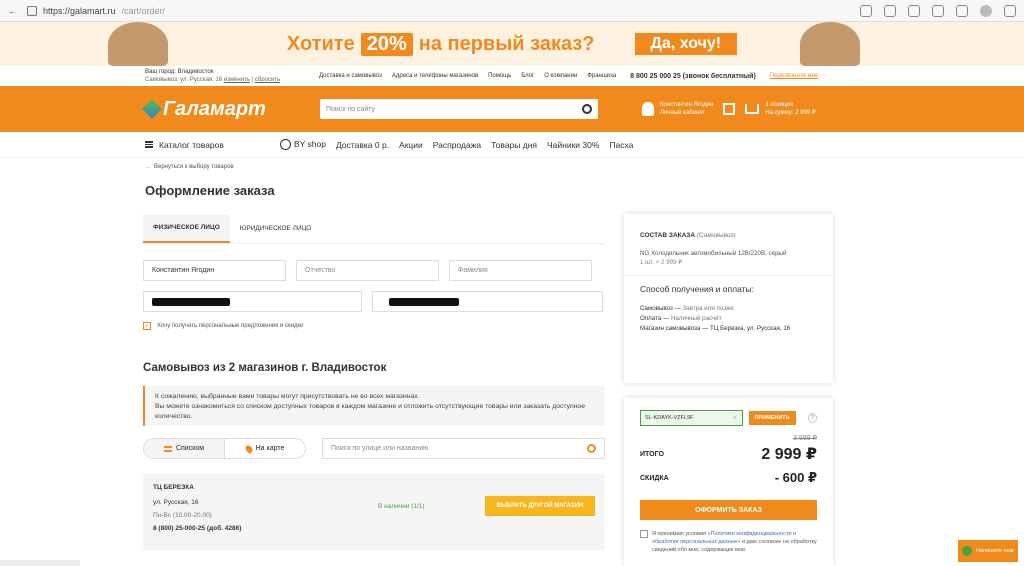 The height and width of the screenshot is (566, 1024). I want to click on help-icon: ?, so click(812, 418).